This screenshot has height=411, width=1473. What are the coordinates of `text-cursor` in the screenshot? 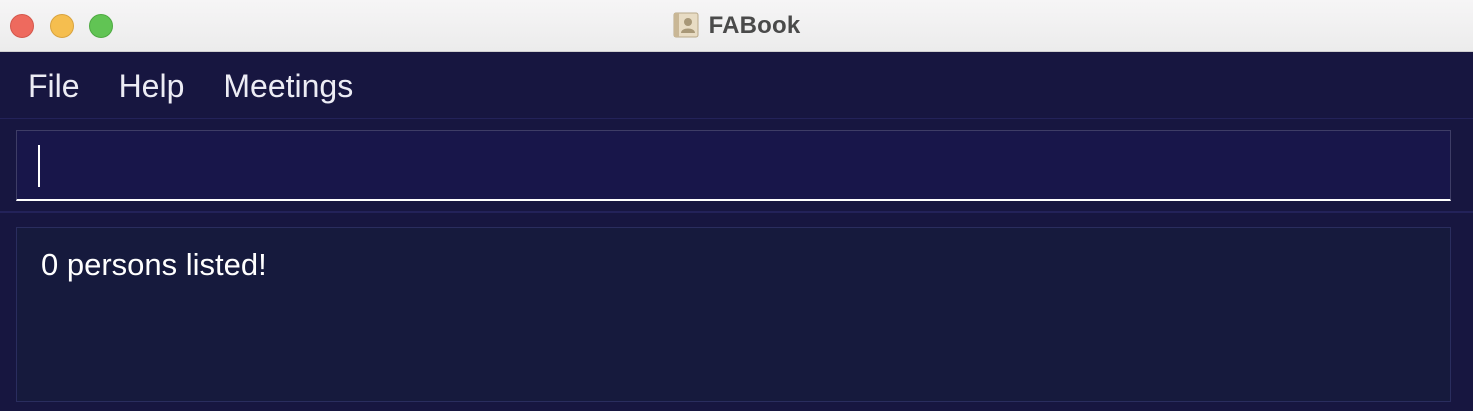 It's located at (39, 166).